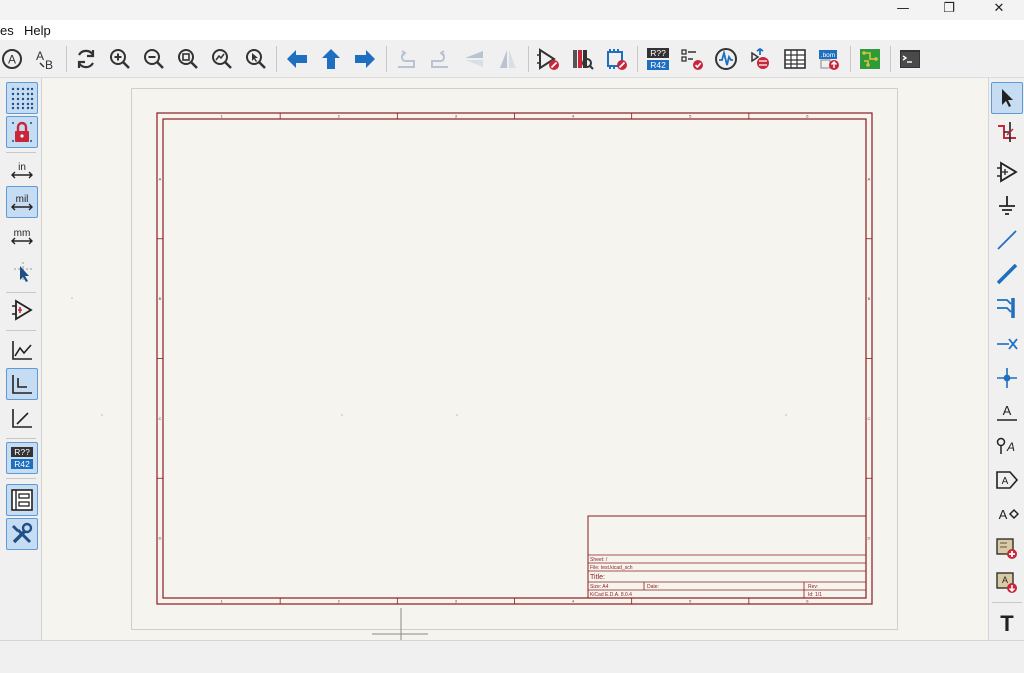 Image resolution: width=1024 pixels, height=673 pixels. I want to click on add-bus-button, so click(1007, 274).